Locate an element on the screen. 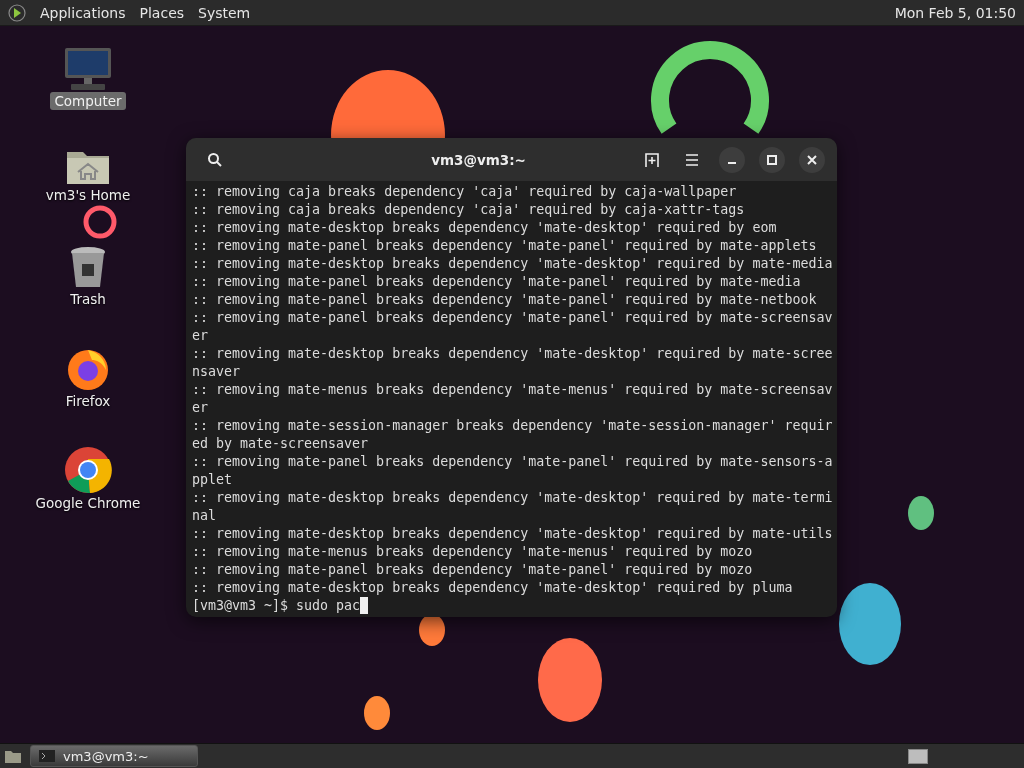 The width and height of the screenshot is (1024, 768). maximize-button is located at coordinates (772, 159).